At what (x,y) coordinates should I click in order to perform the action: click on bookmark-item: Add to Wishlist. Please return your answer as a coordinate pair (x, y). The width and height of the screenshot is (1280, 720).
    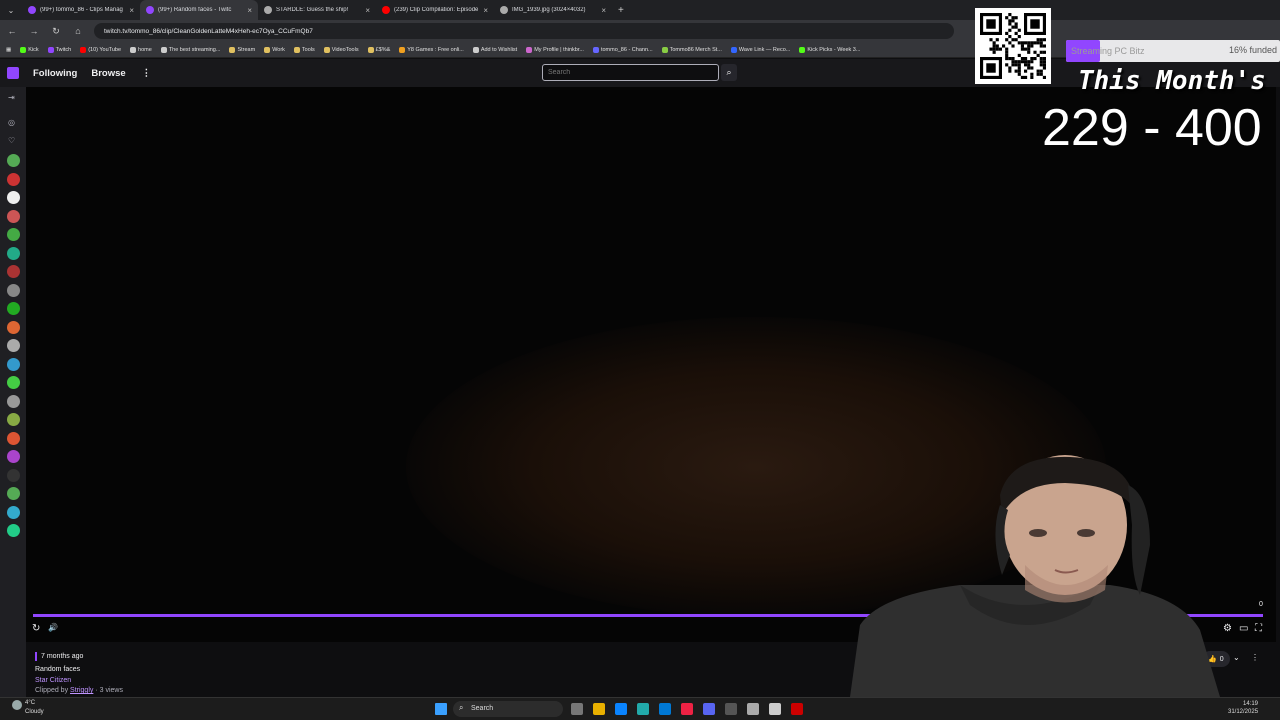
    Looking at the image, I should click on (494, 49).